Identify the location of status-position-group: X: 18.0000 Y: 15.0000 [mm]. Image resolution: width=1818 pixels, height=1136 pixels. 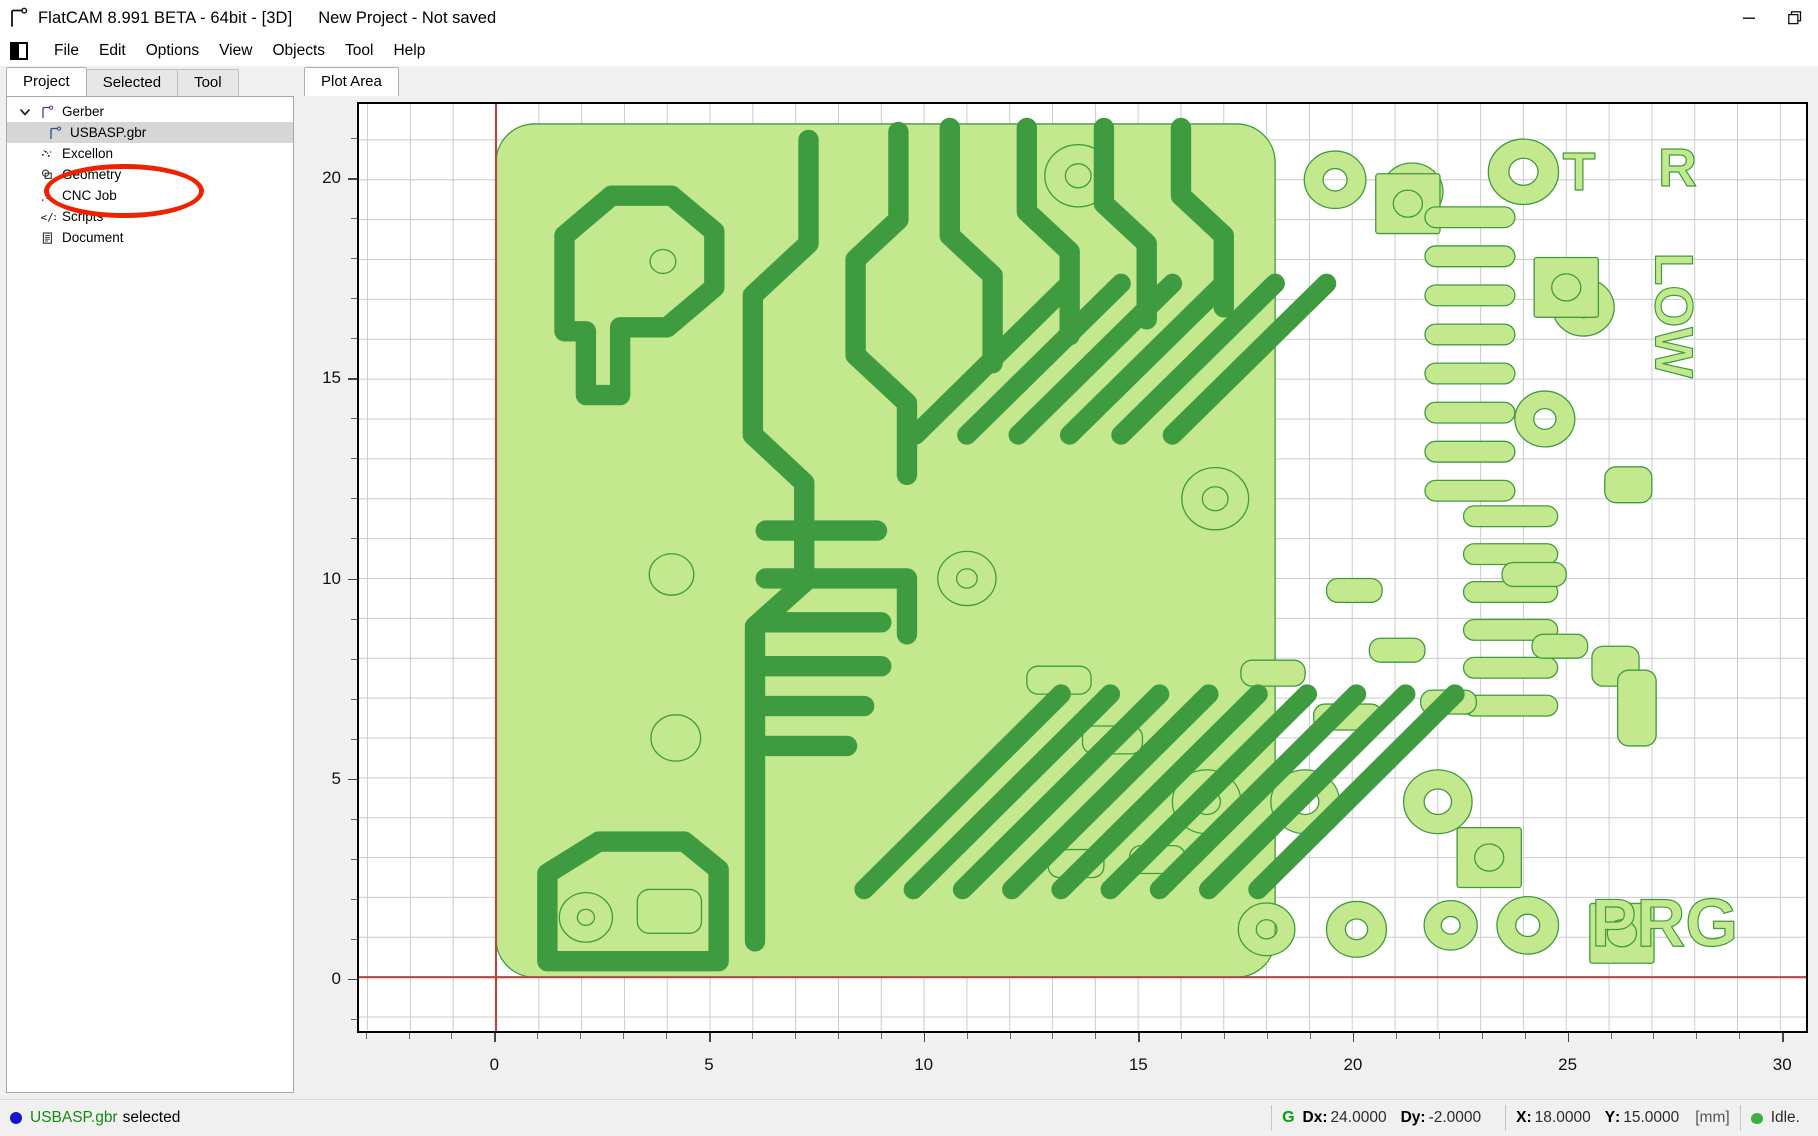
(1622, 1118).